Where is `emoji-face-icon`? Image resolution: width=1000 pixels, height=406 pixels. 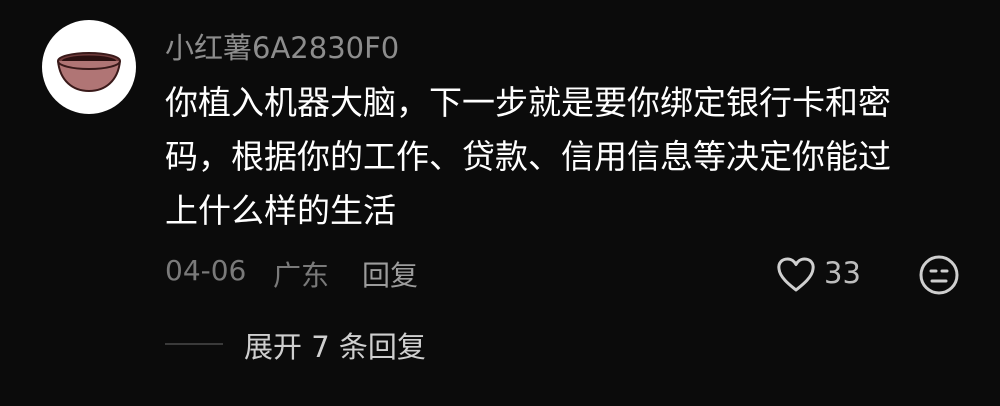
emoji-face-icon is located at coordinates (939, 275).